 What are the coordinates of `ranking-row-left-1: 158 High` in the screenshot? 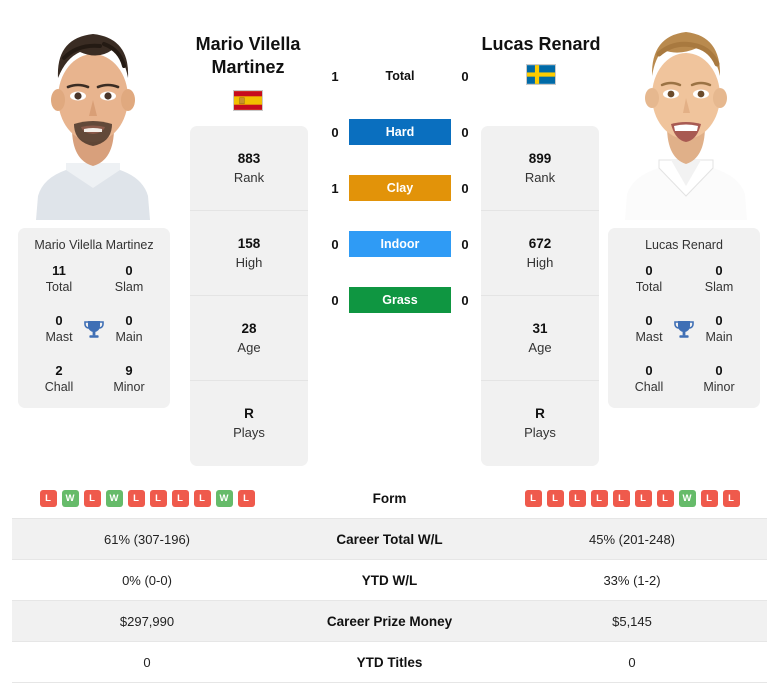 It's located at (249, 253).